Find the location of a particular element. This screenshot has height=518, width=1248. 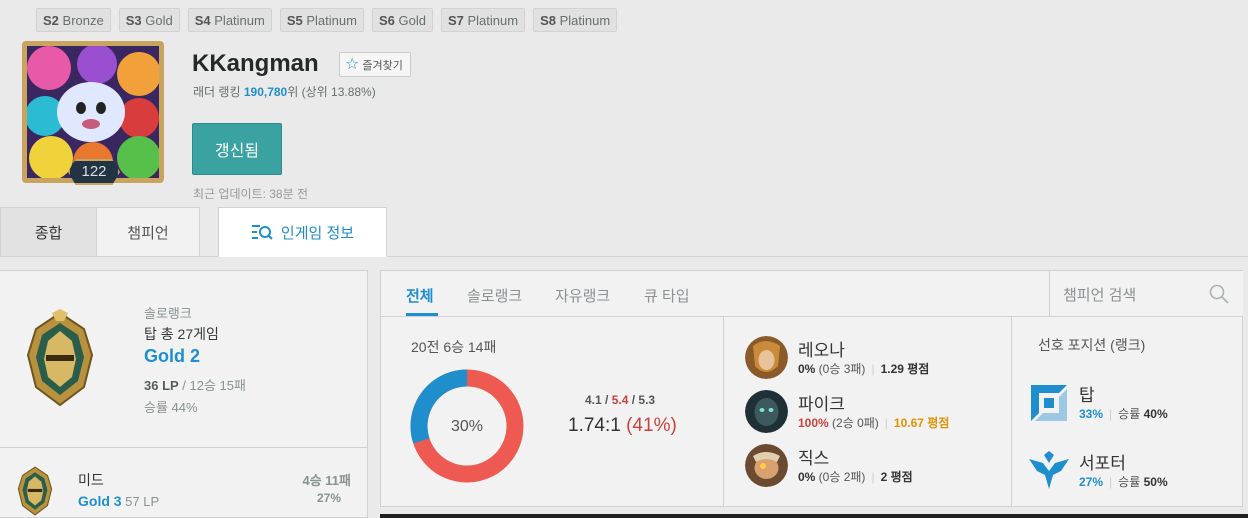

winrate-donut-chart: 30% is located at coordinates (467, 426).